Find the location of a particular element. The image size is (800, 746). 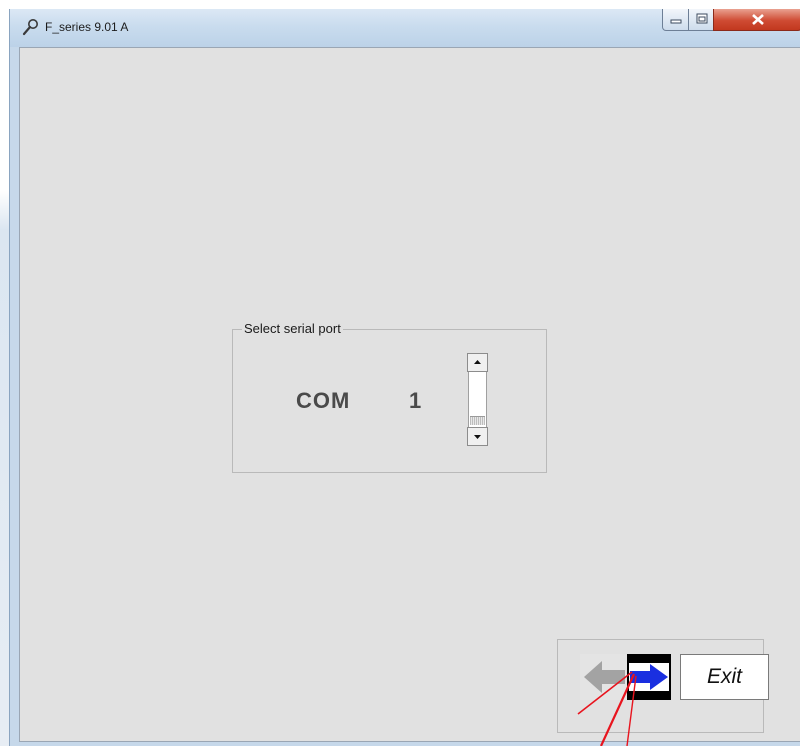

maximize-icon is located at coordinates (702, 18).